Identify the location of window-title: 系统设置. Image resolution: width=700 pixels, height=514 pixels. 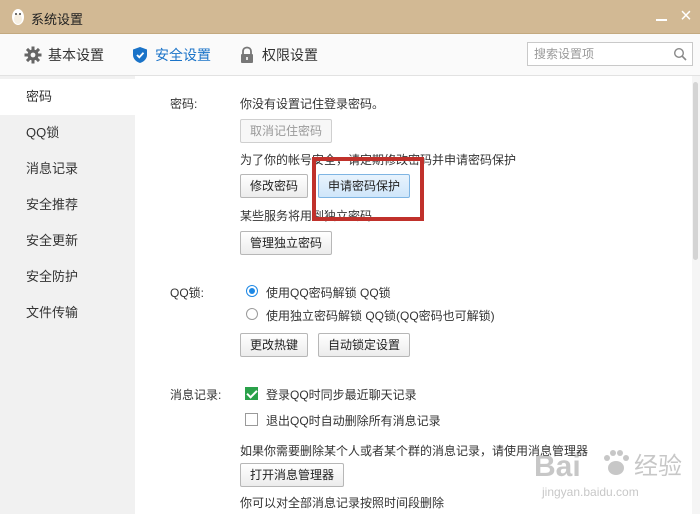
(57, 19).